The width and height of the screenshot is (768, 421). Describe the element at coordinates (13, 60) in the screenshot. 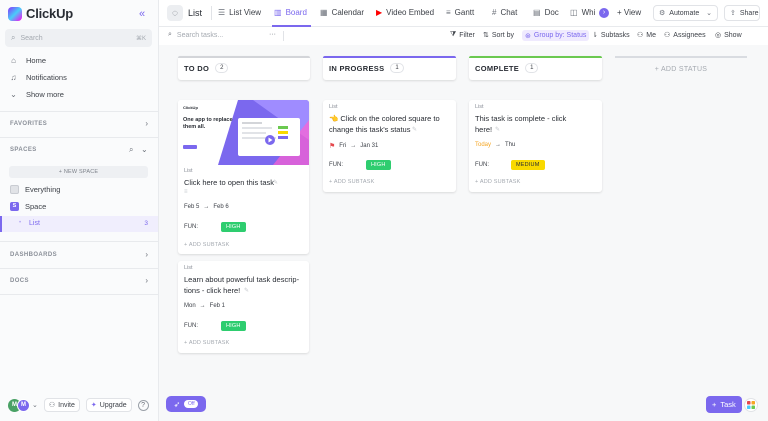

I see `home-icon: ⌂` at that location.